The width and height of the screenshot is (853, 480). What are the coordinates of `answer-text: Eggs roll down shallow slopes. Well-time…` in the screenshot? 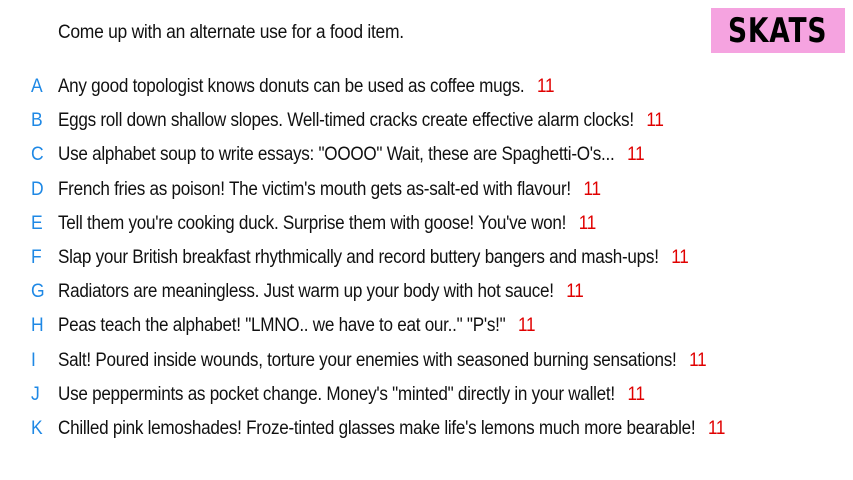 It's located at (346, 121).